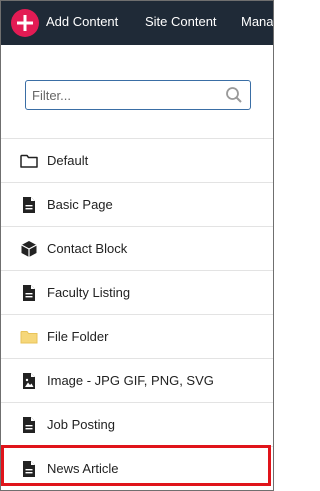 This screenshot has width=320, height=491. Describe the element at coordinates (137, 292) in the screenshot. I see `list-item-faculty-listing: Faculty Listing` at that location.